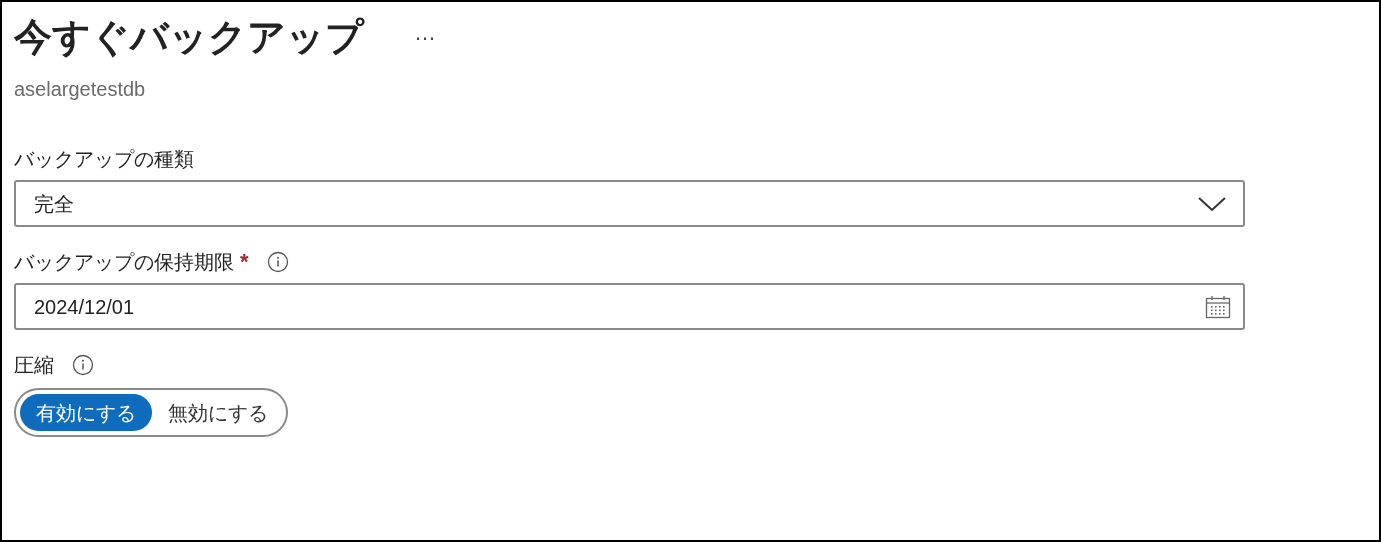 Image resolution: width=1381 pixels, height=542 pixels. I want to click on chevron-down-icon, so click(1212, 203).